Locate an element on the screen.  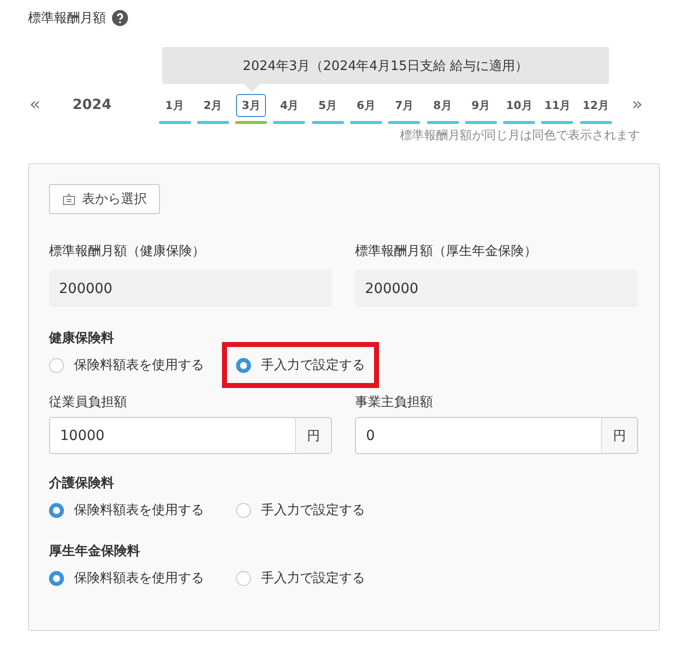
month-tab: 5月 is located at coordinates (327, 105).